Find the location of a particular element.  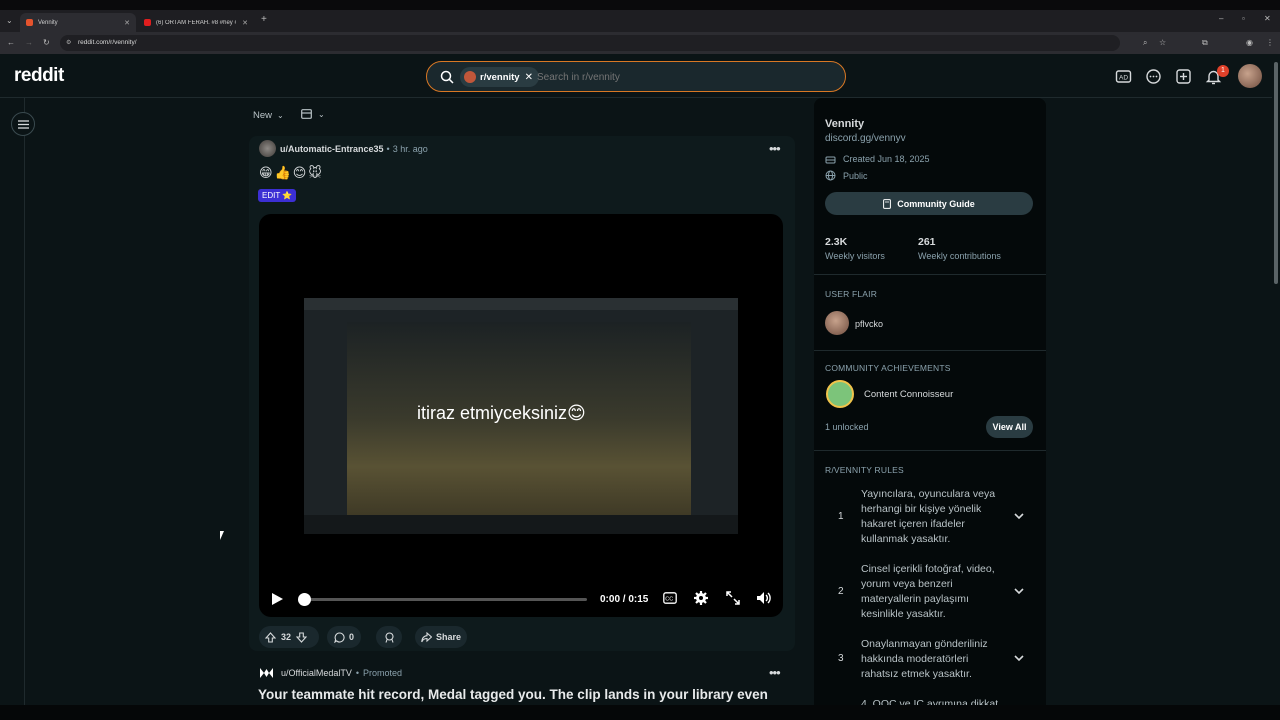

user-flair-name: pflvcko is located at coordinates (869, 324).